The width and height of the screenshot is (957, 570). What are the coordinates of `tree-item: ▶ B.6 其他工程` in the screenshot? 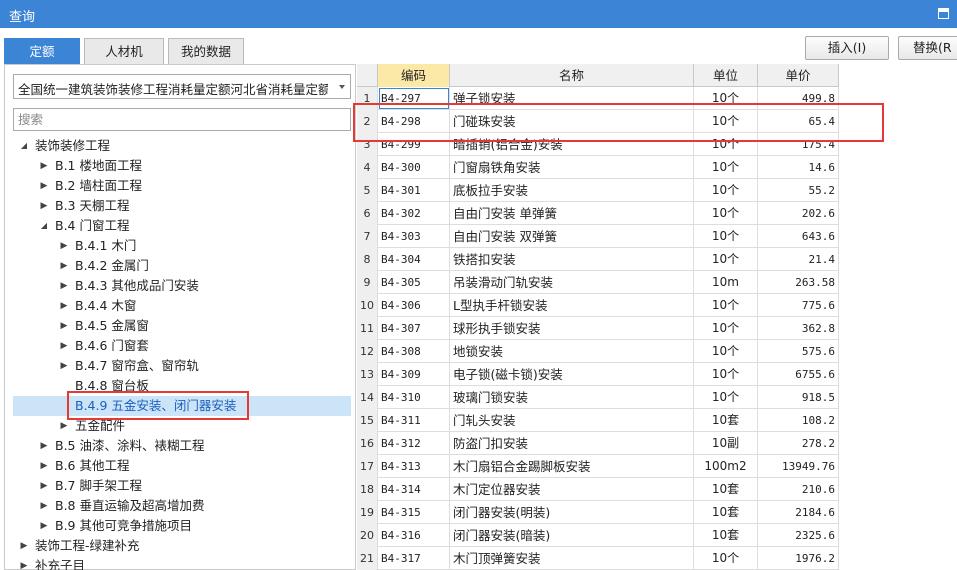 It's located at (182, 466).